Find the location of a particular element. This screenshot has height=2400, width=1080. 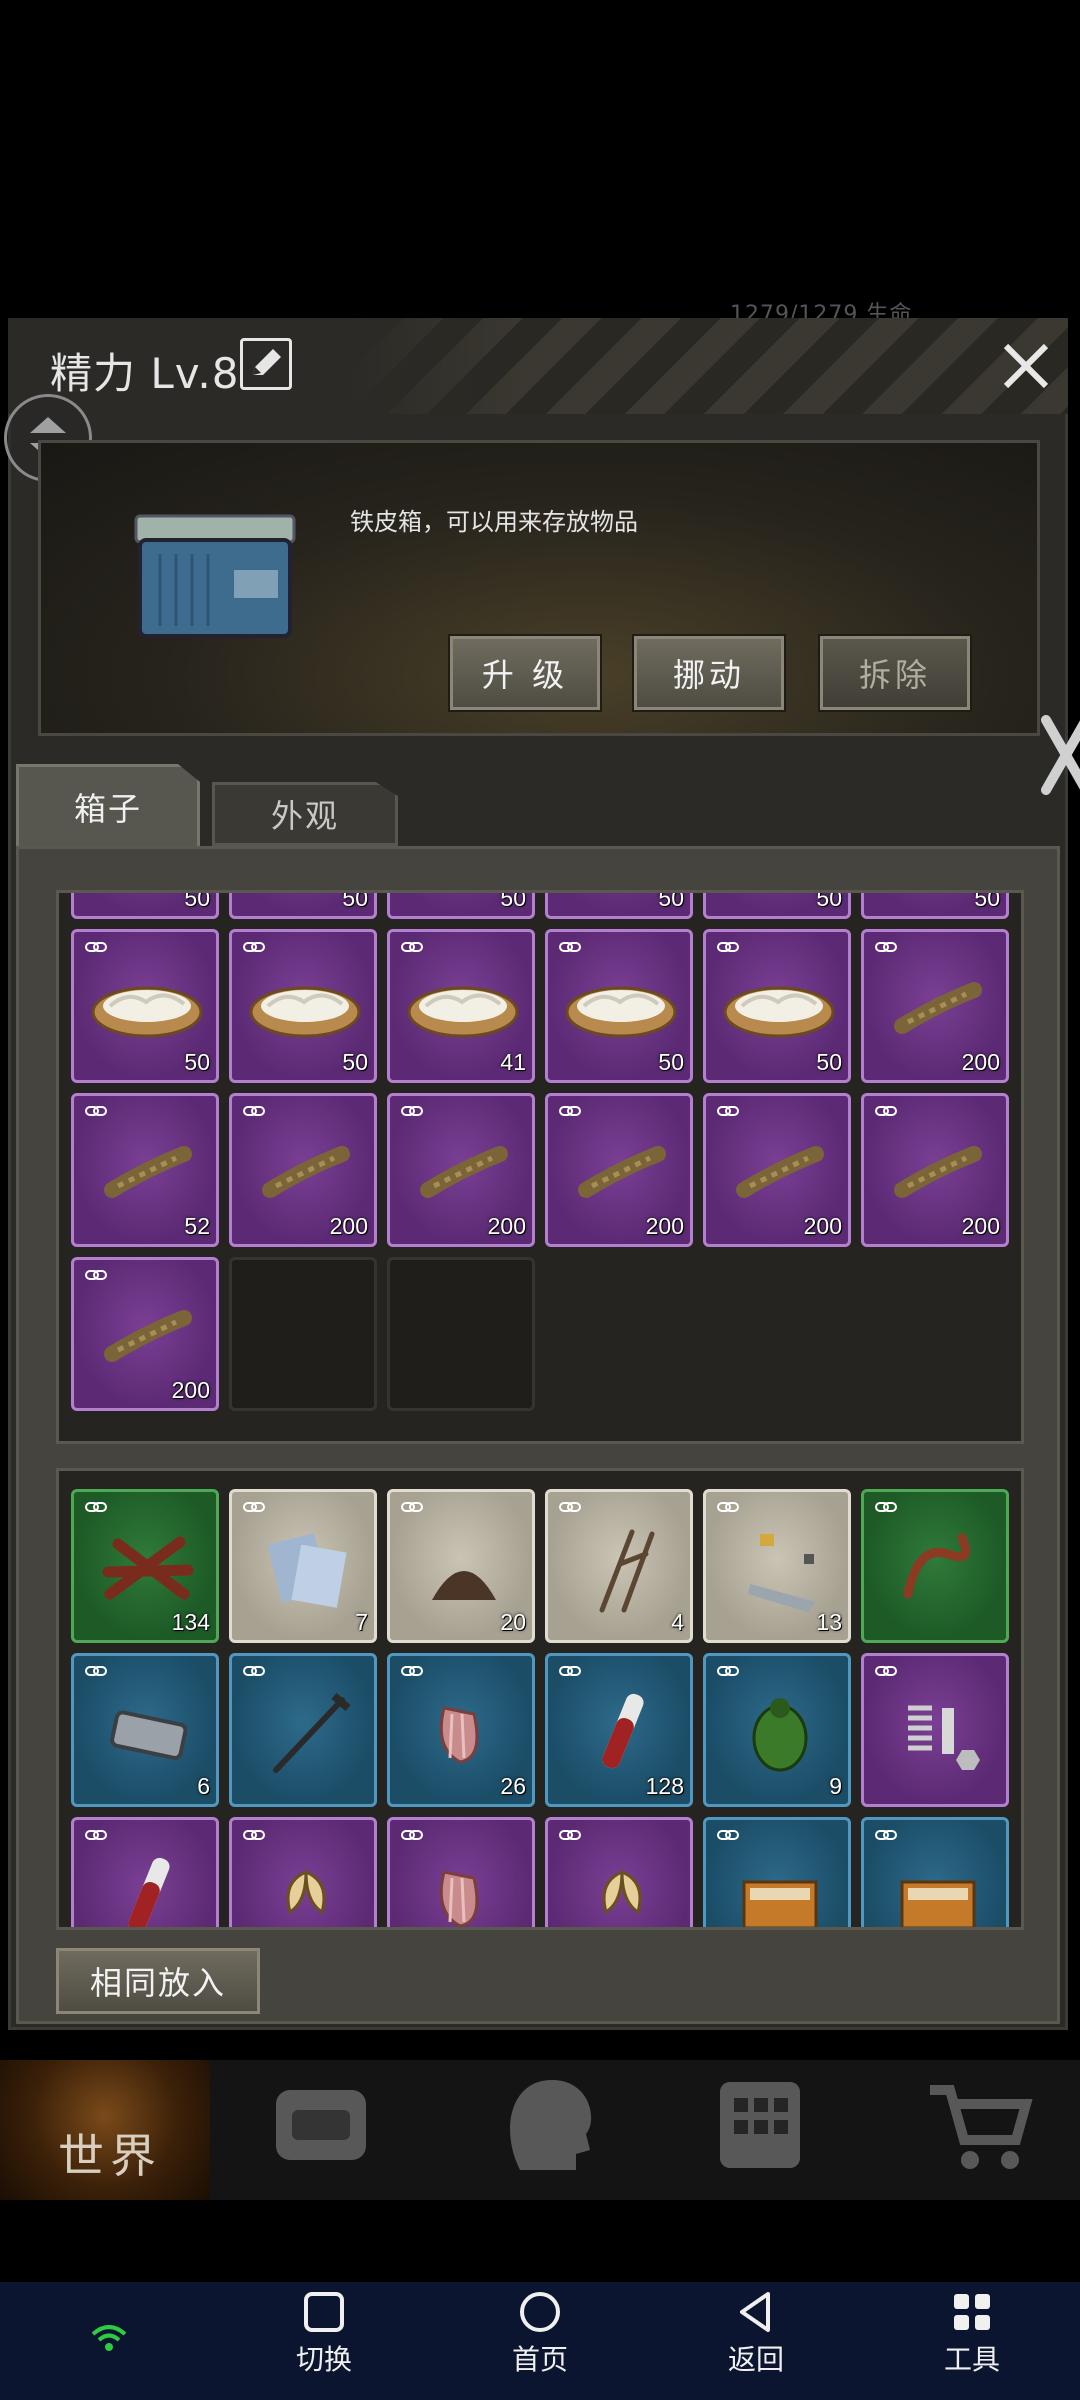

item-slot: 134 is located at coordinates (145, 1566).